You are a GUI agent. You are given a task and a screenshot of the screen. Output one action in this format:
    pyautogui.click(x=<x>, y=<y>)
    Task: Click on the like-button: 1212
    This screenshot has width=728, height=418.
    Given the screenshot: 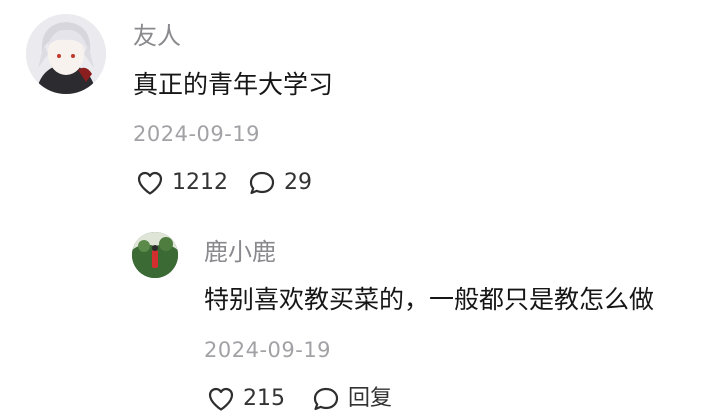 What is the action you would take?
    pyautogui.click(x=182, y=183)
    